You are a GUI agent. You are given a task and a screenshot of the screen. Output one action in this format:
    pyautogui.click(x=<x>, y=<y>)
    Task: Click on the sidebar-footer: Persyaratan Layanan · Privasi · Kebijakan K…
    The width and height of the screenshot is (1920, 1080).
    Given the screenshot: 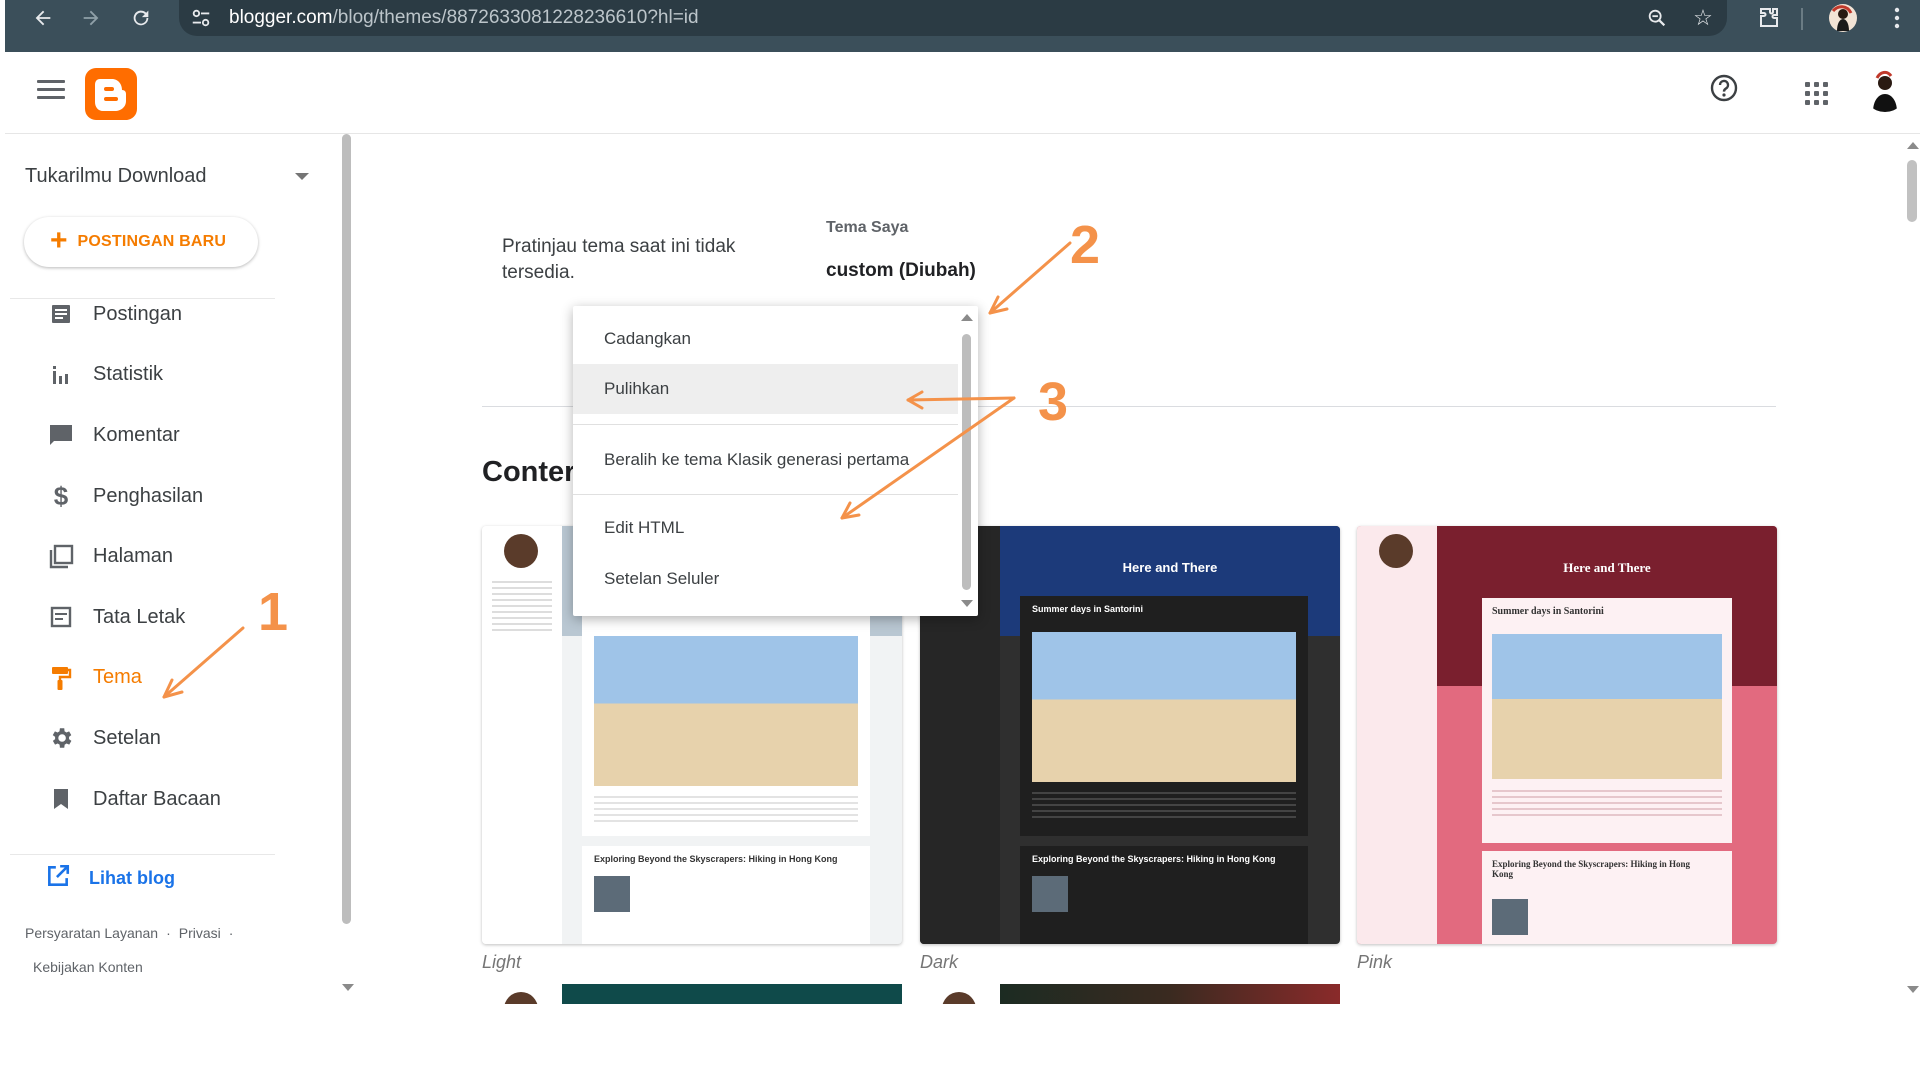 What is the action you would take?
    pyautogui.click(x=165, y=950)
    